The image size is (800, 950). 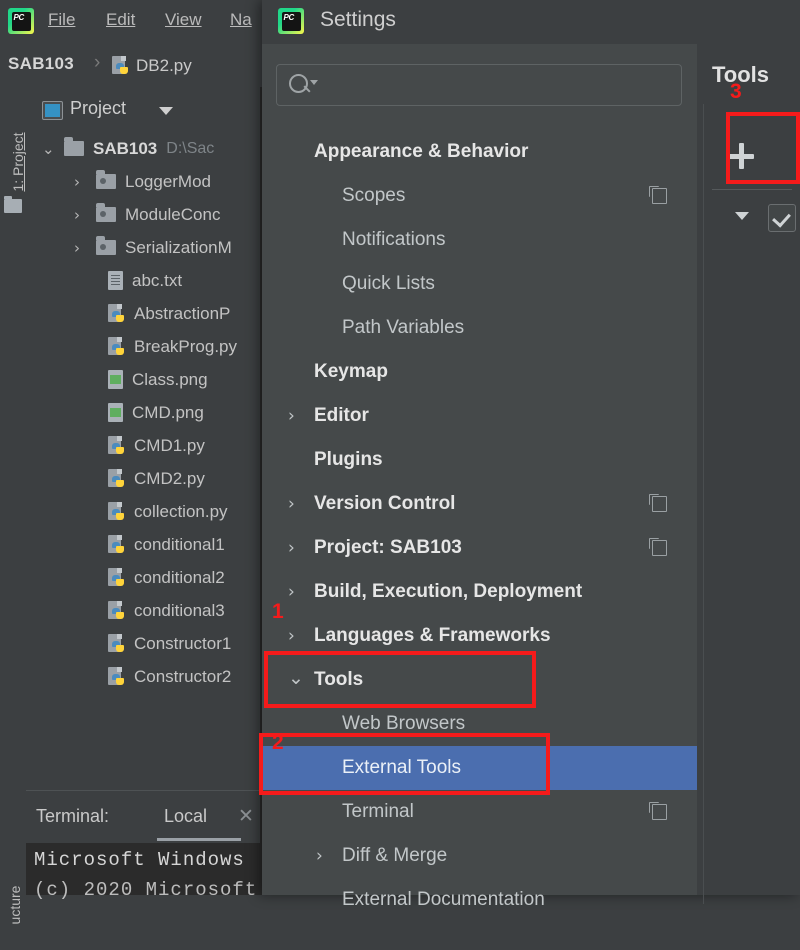 I want to click on menu-item-edit: Edit, so click(x=120, y=20).